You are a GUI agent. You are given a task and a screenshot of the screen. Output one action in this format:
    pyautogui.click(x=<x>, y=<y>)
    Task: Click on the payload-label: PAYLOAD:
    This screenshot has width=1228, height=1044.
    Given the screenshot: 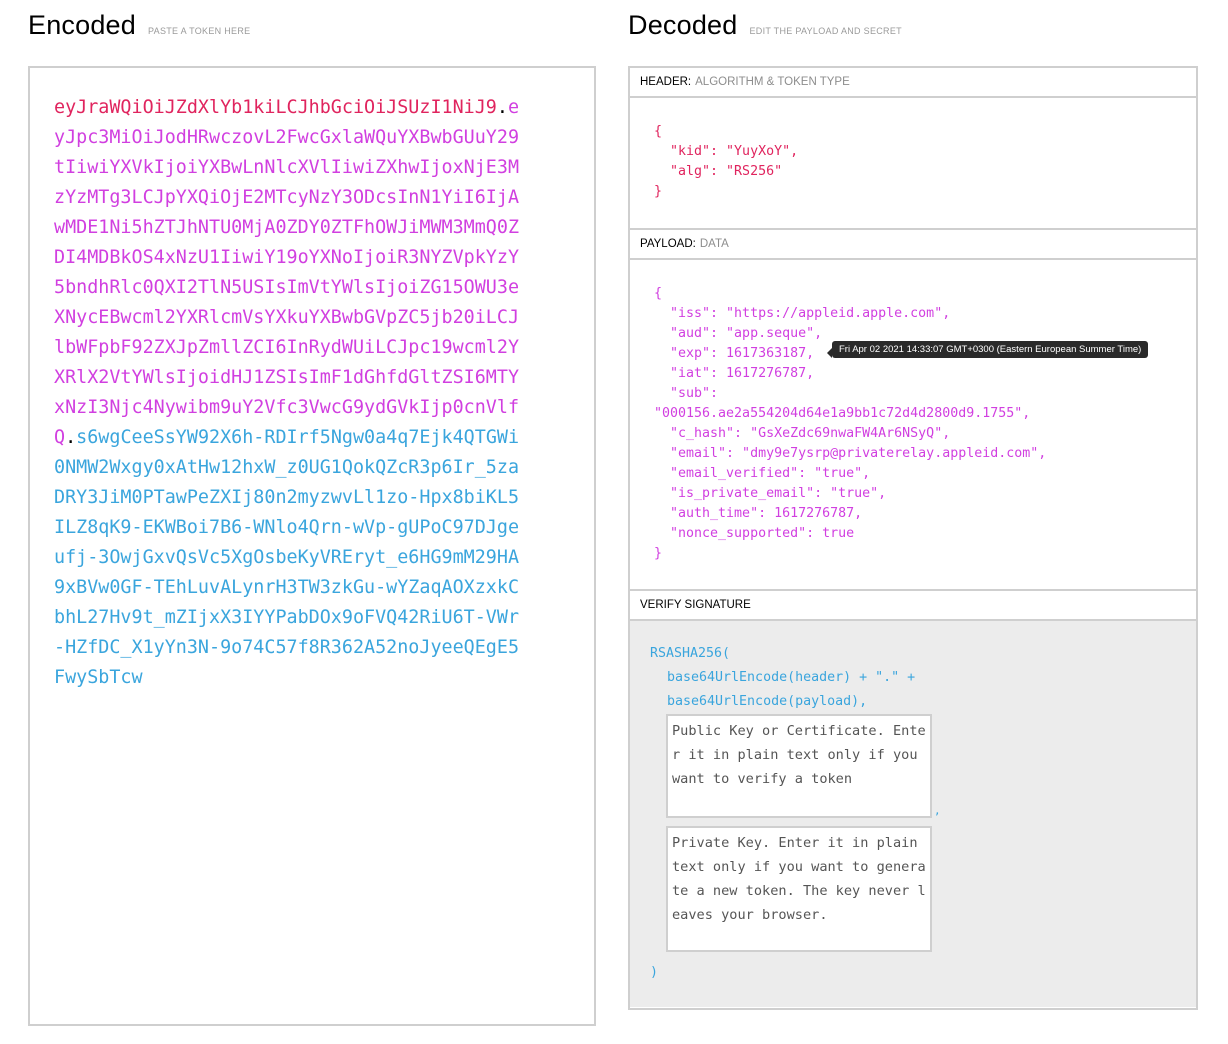 What is the action you would take?
    pyautogui.click(x=668, y=244)
    